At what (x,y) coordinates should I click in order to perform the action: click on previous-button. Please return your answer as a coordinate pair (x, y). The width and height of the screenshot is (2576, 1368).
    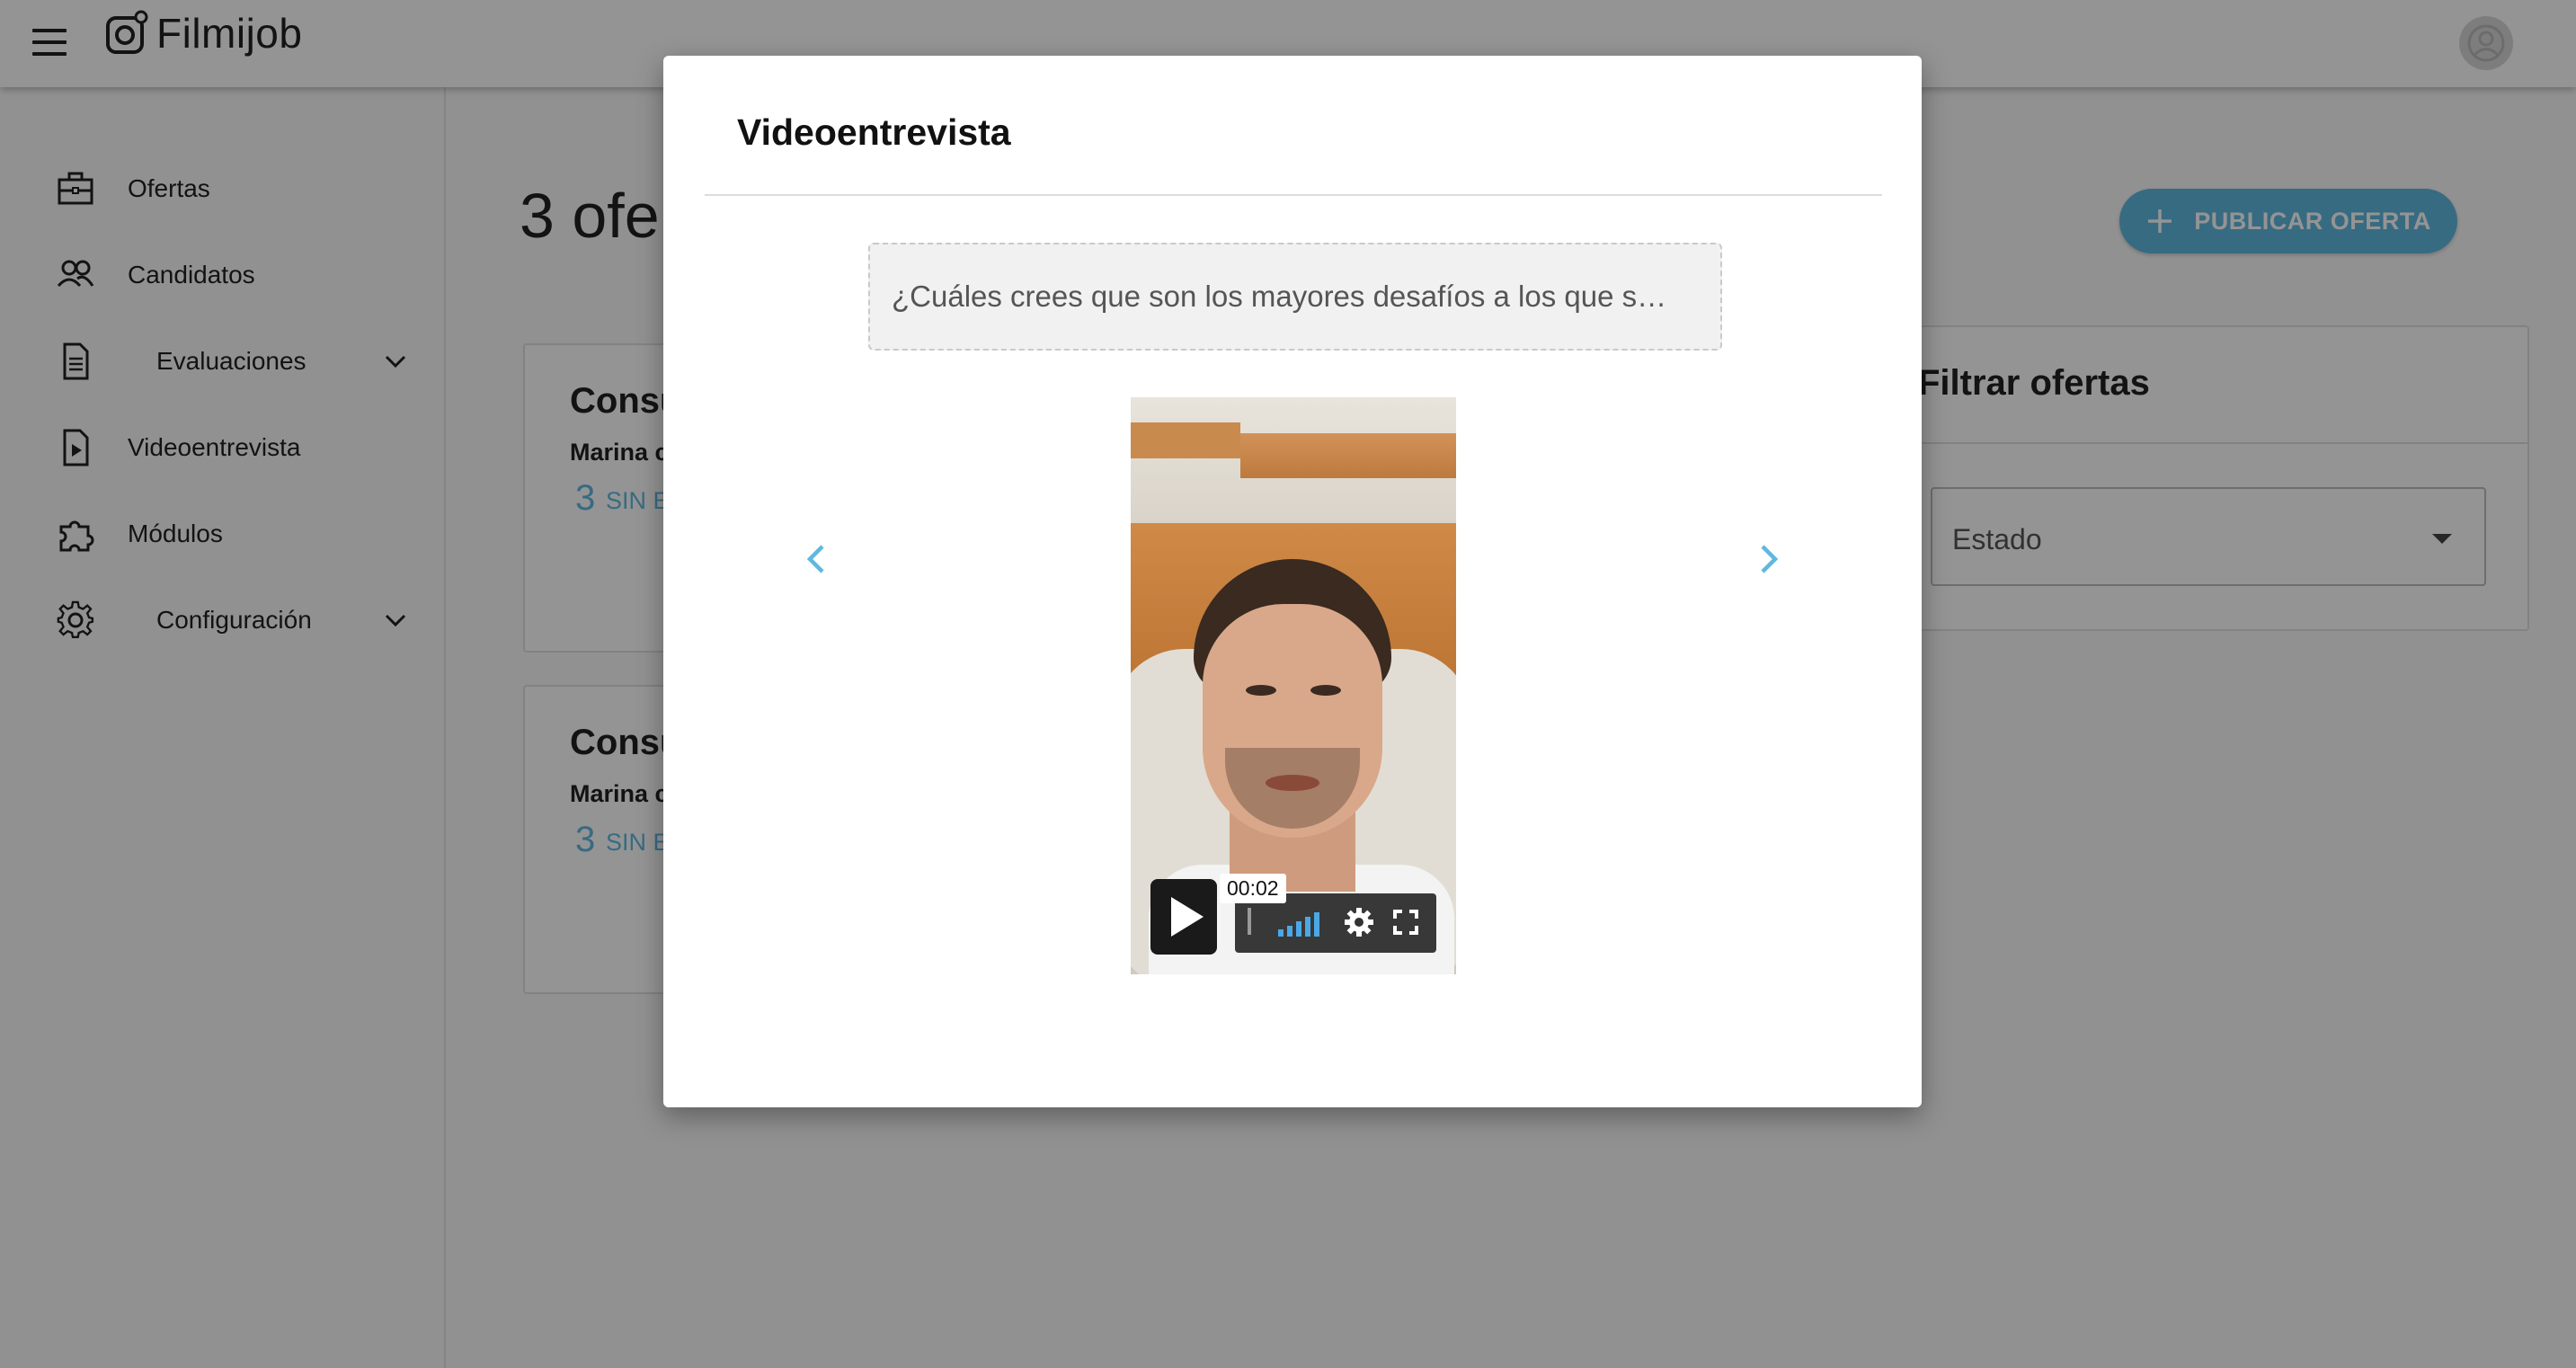
    Looking at the image, I should click on (816, 559).